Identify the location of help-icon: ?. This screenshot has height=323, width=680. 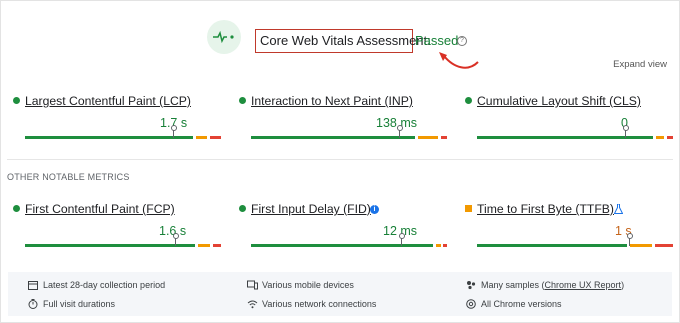
(462, 41).